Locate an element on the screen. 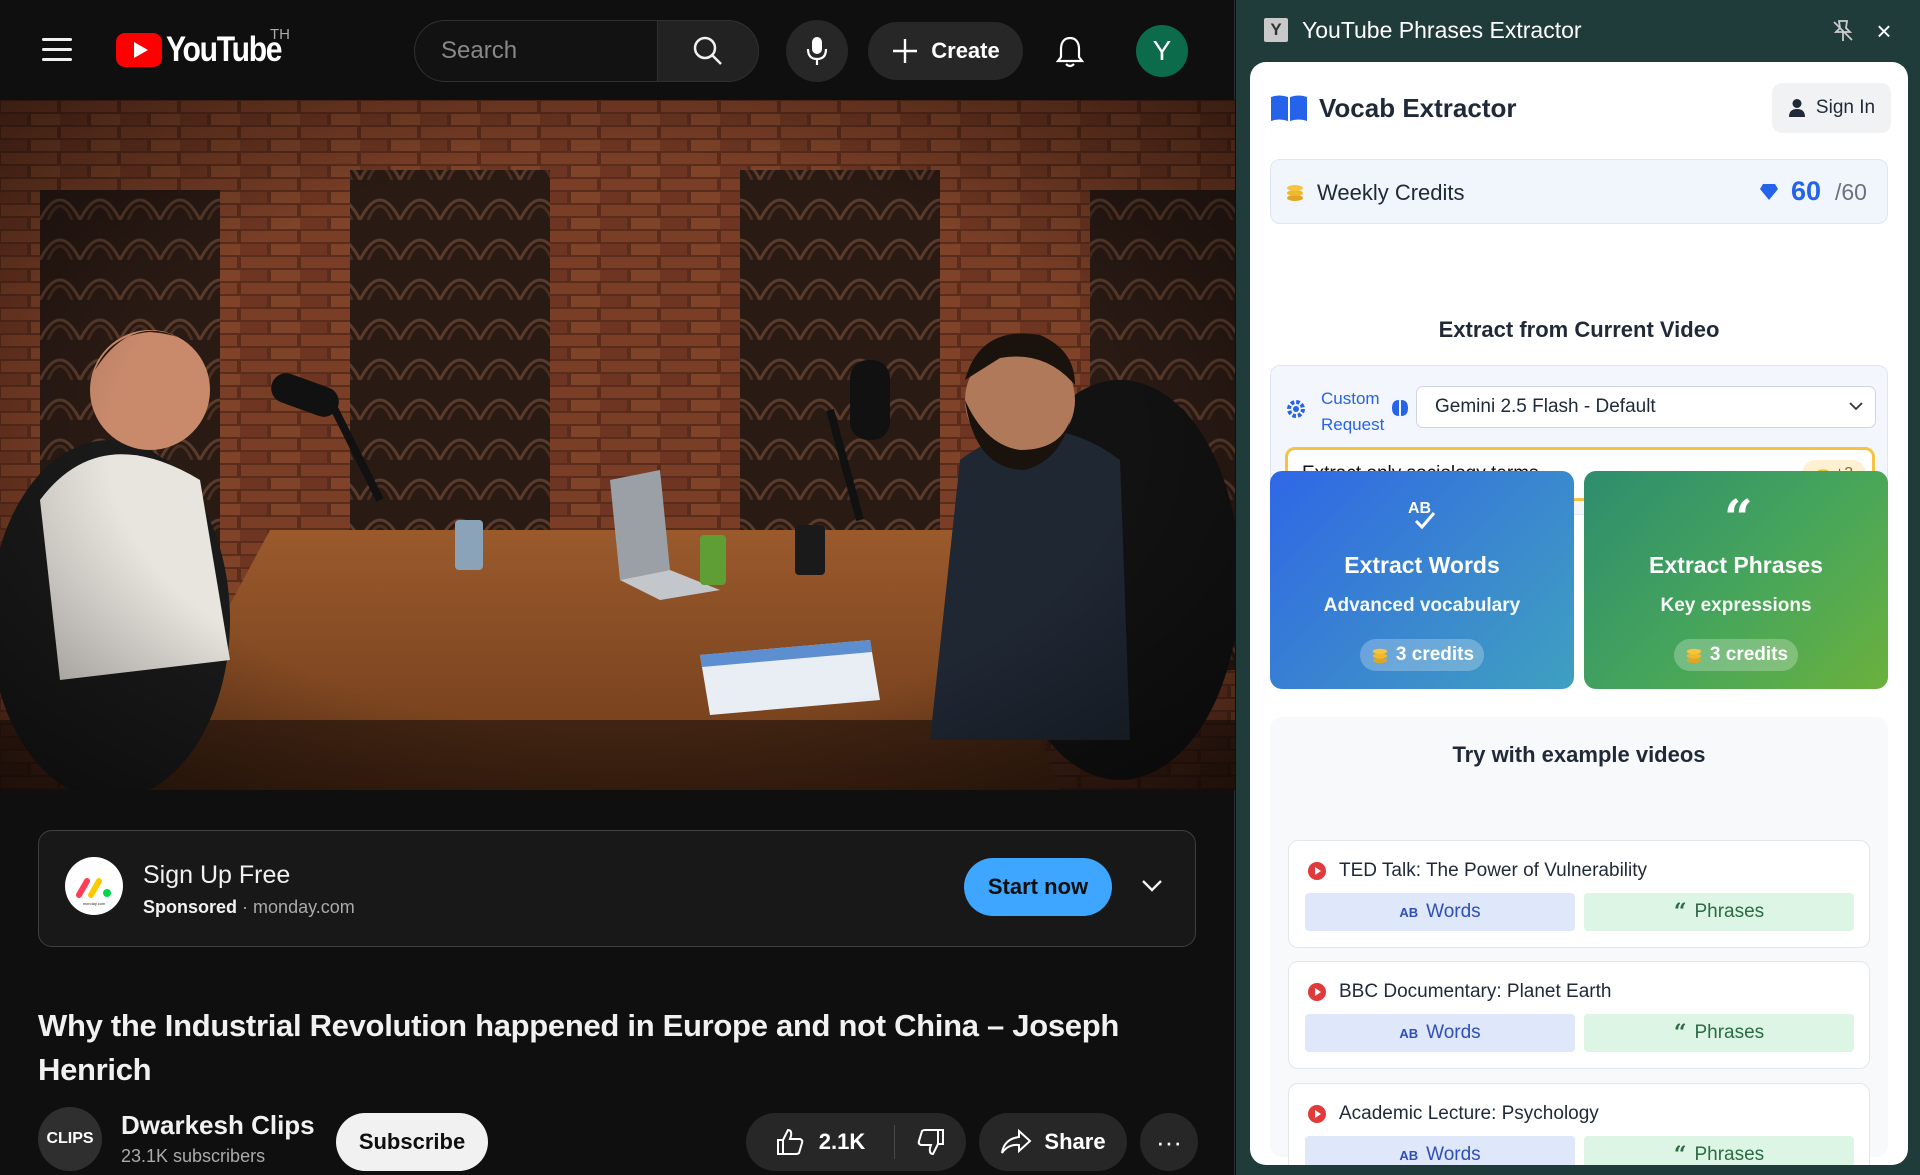  plus-icon is located at coordinates (905, 51).